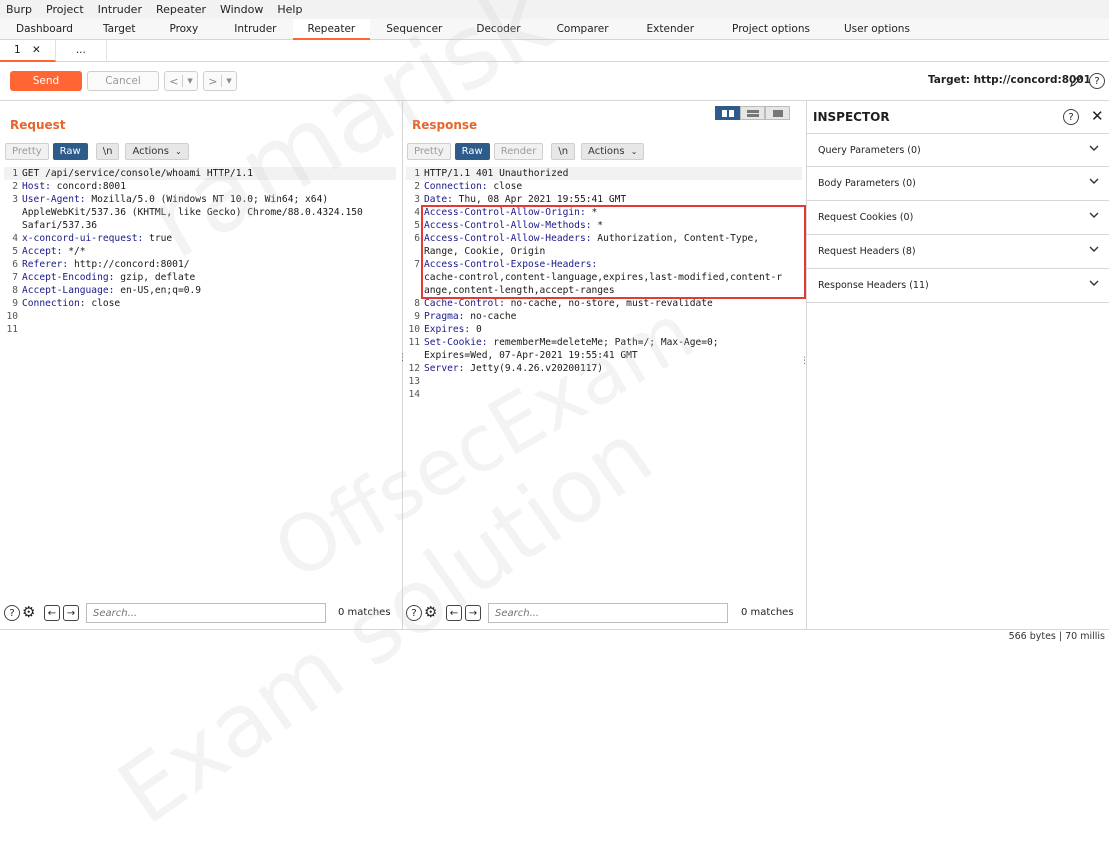 The width and height of the screenshot is (1109, 844). I want to click on render-button: Render, so click(518, 151).